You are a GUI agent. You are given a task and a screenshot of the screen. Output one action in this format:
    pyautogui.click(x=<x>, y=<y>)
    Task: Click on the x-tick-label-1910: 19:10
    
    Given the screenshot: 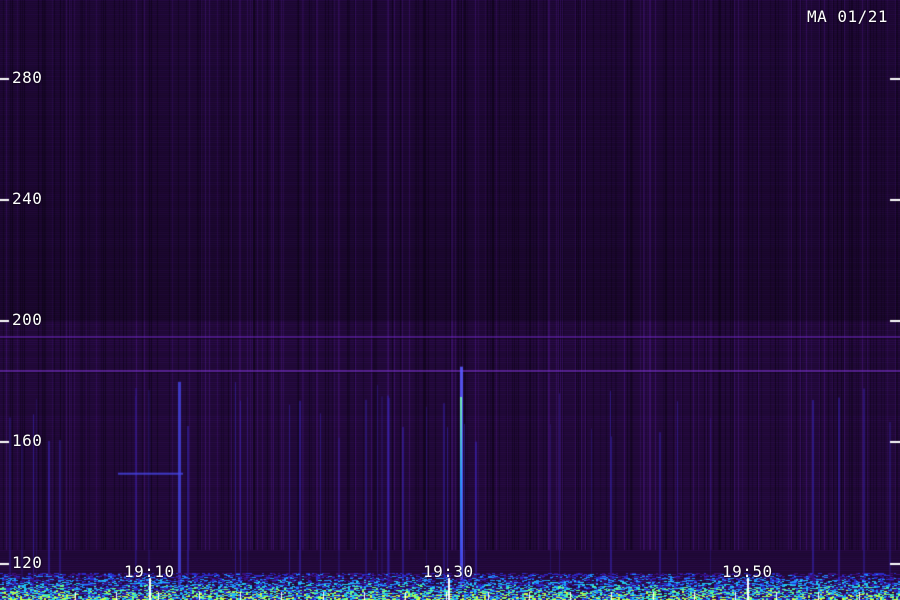 What is the action you would take?
    pyautogui.click(x=149, y=571)
    